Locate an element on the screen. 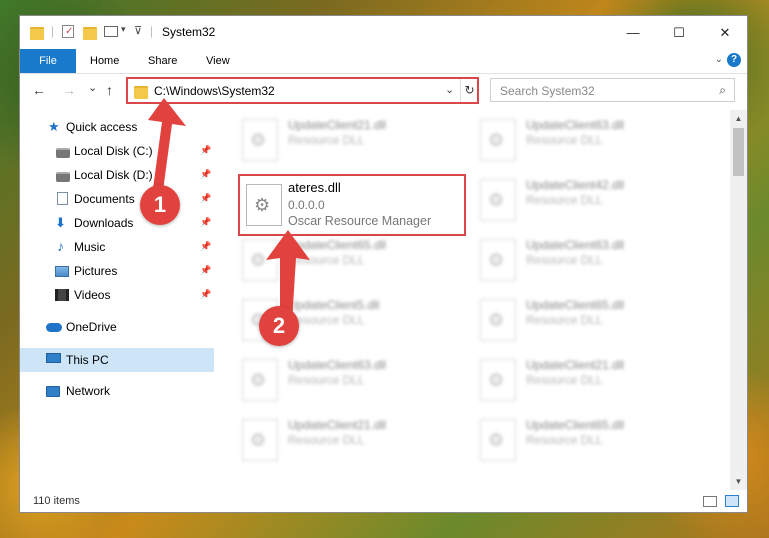  title-bar: | ✓ ▾ ⊽ | System32 — ☐ ✕ is located at coordinates (383, 32).